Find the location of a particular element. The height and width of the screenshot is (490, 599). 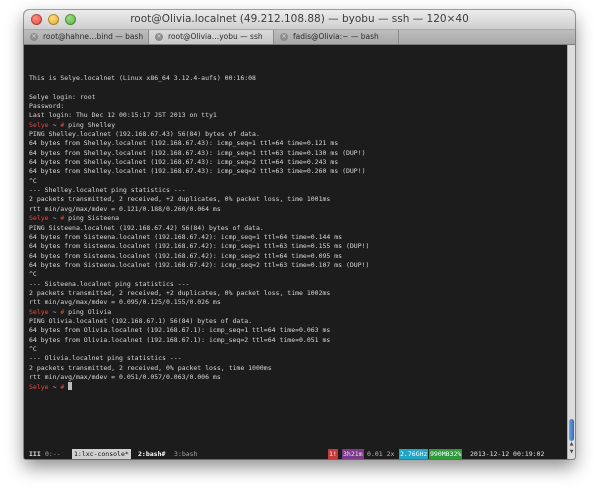

tab-label: root@Olivia…yobu — ssh is located at coordinates (215, 36).